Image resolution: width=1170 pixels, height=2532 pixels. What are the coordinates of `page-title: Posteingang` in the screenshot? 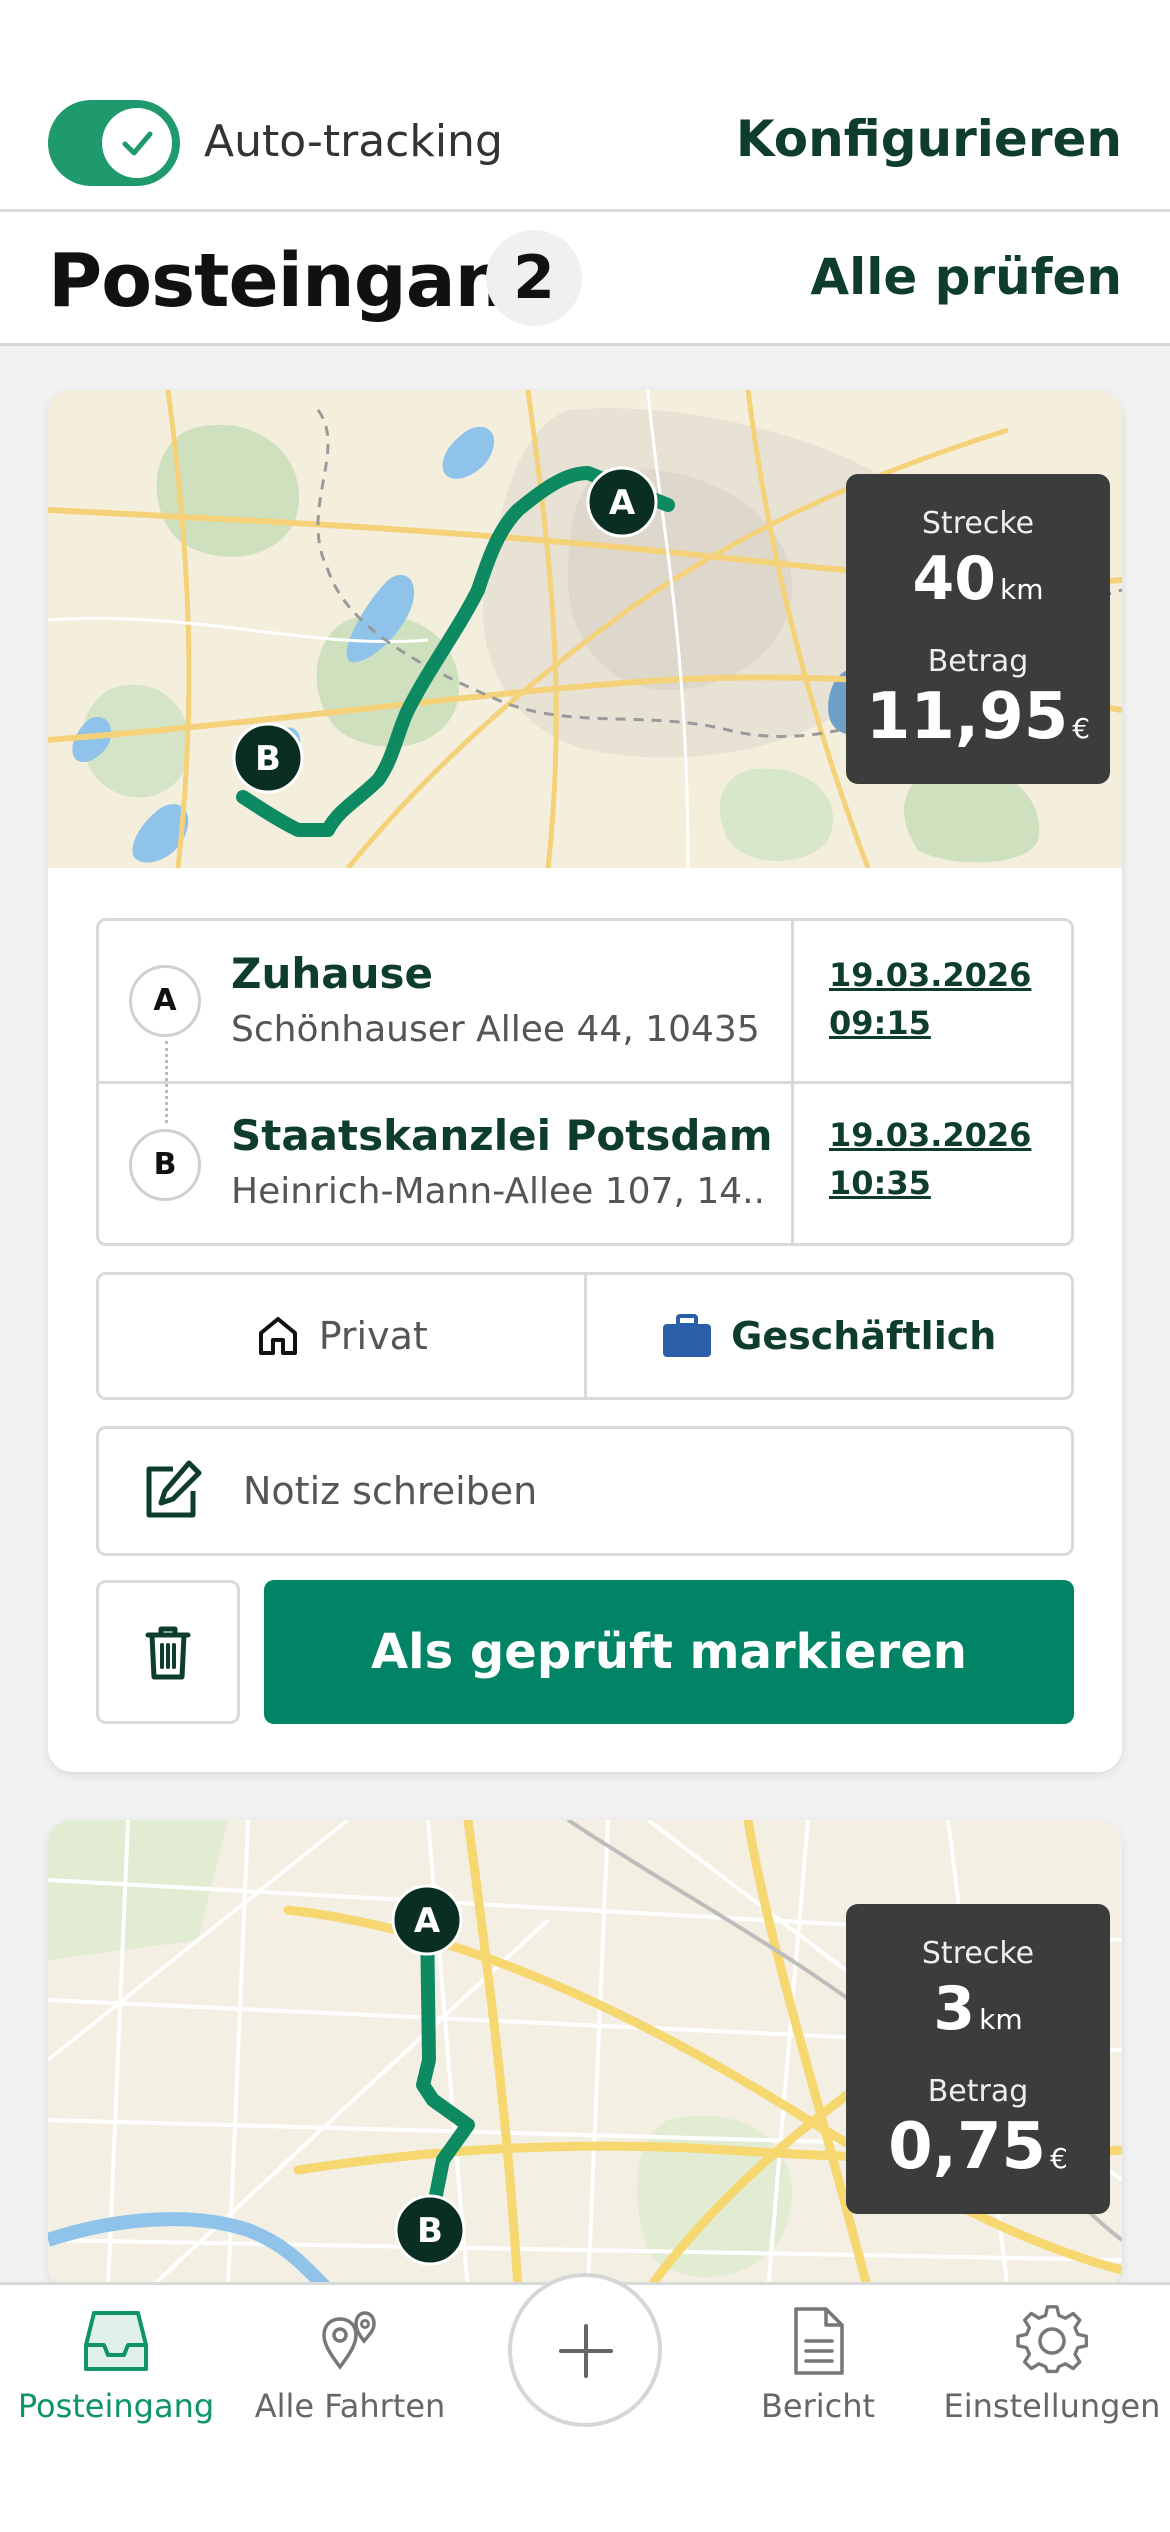 It's located at (303, 281).